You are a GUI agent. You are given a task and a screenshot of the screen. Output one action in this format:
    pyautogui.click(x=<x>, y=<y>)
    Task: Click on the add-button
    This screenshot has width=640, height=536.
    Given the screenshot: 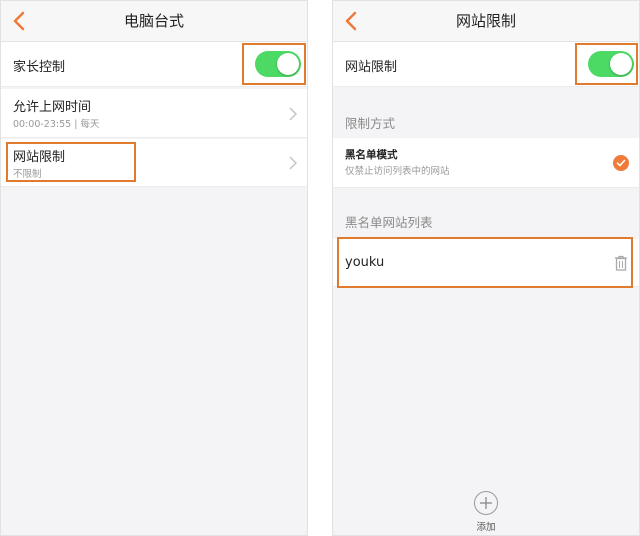 What is the action you would take?
    pyautogui.click(x=486, y=503)
    